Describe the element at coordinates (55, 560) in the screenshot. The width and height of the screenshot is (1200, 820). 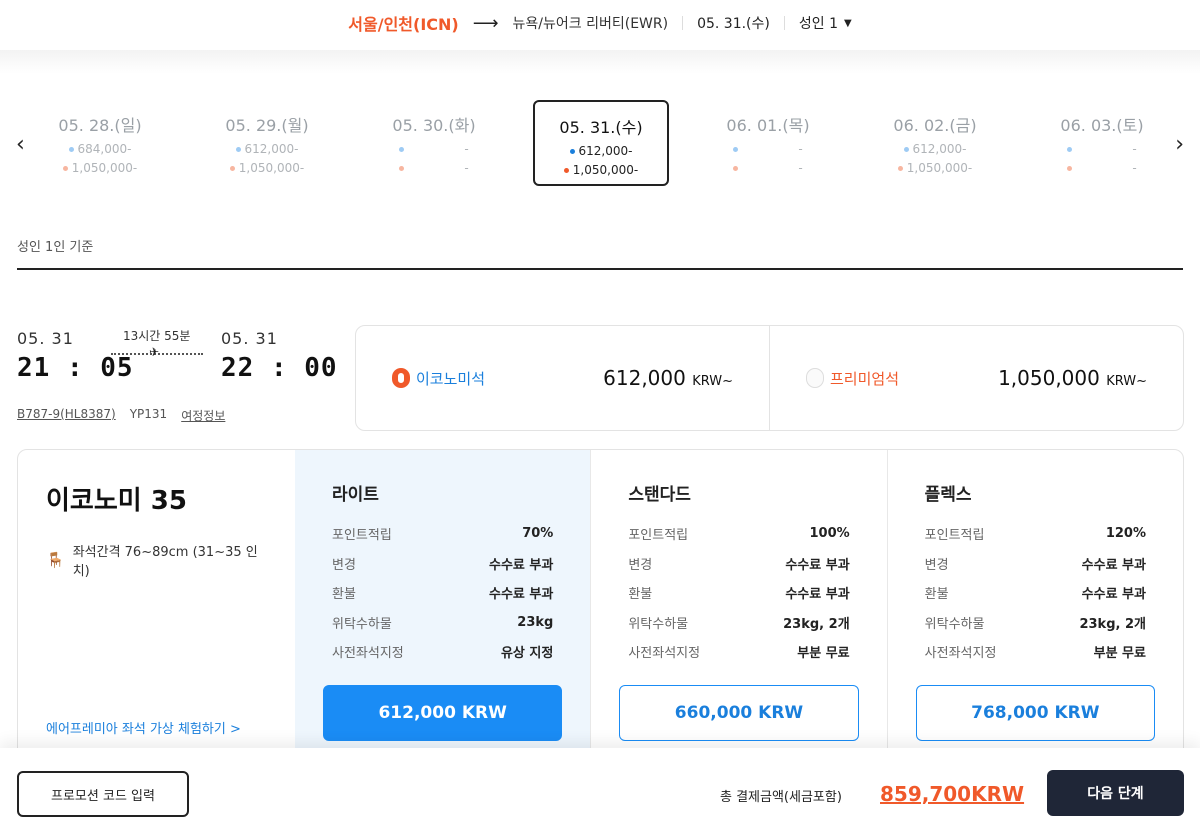
I see `seat-icon: 🪑` at that location.